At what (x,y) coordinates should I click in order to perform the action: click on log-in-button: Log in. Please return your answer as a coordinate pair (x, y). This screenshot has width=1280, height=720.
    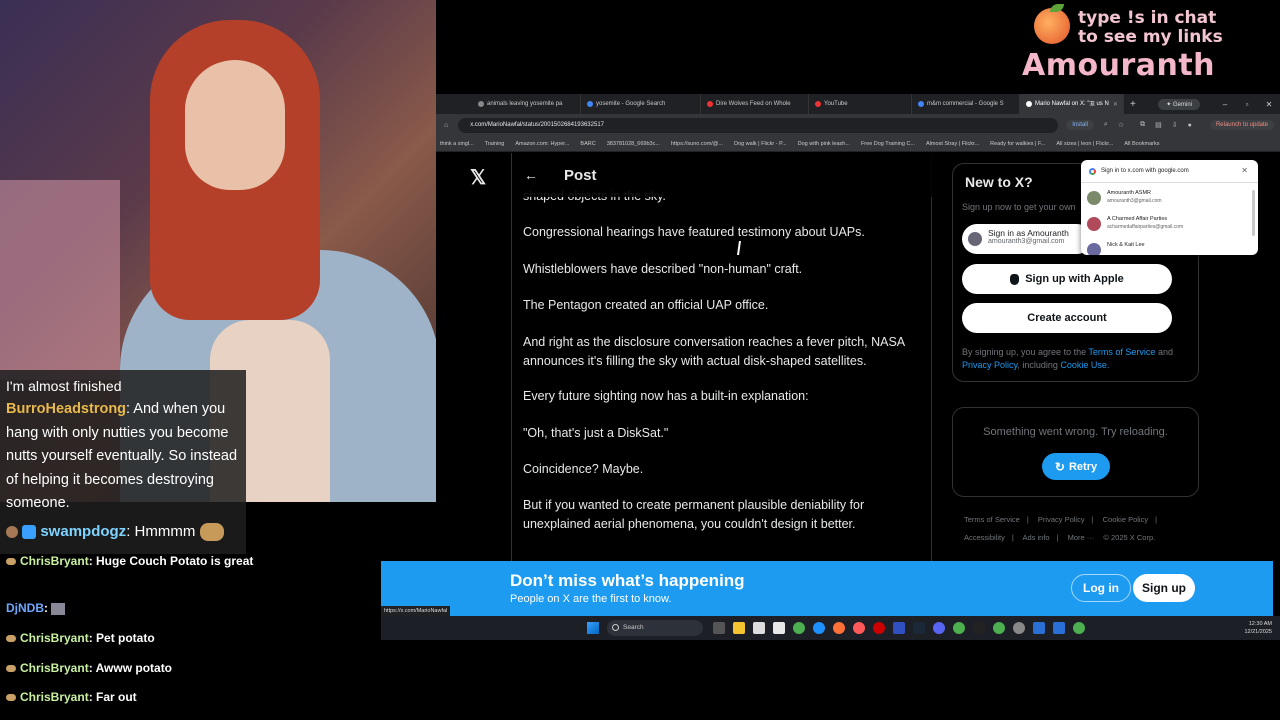
    Looking at the image, I should click on (1101, 588).